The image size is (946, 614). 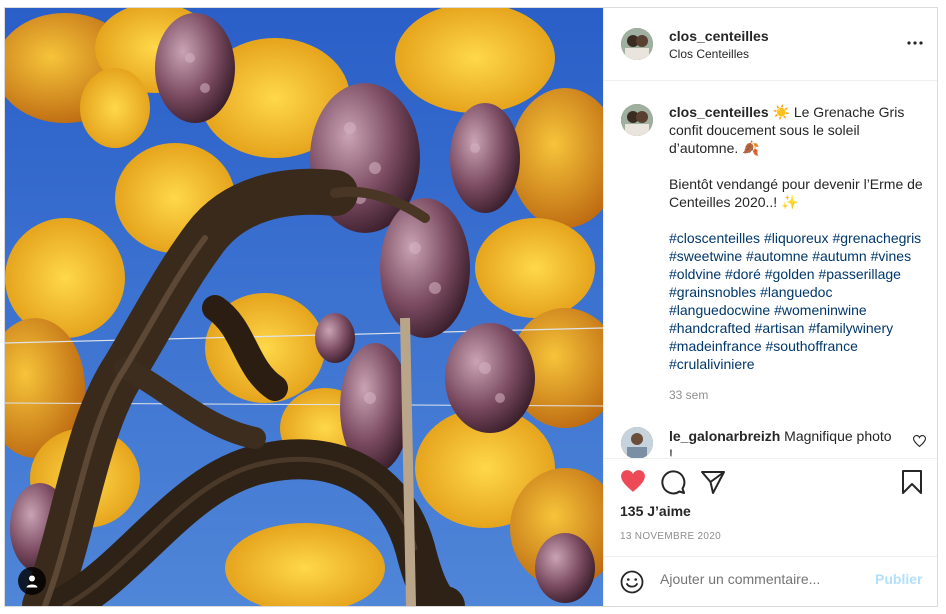 I want to click on post-header: clos_centeilles Clos Centeilles, so click(x=770, y=44).